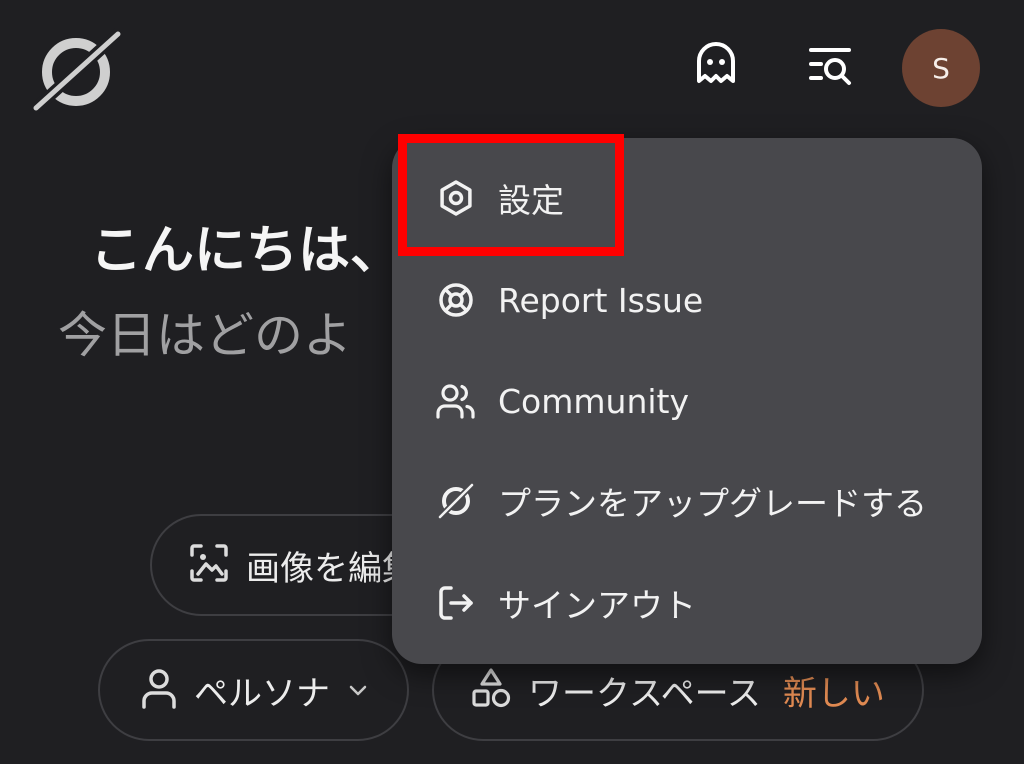 The width and height of the screenshot is (1024, 764). I want to click on logo-icon, so click(77, 71).